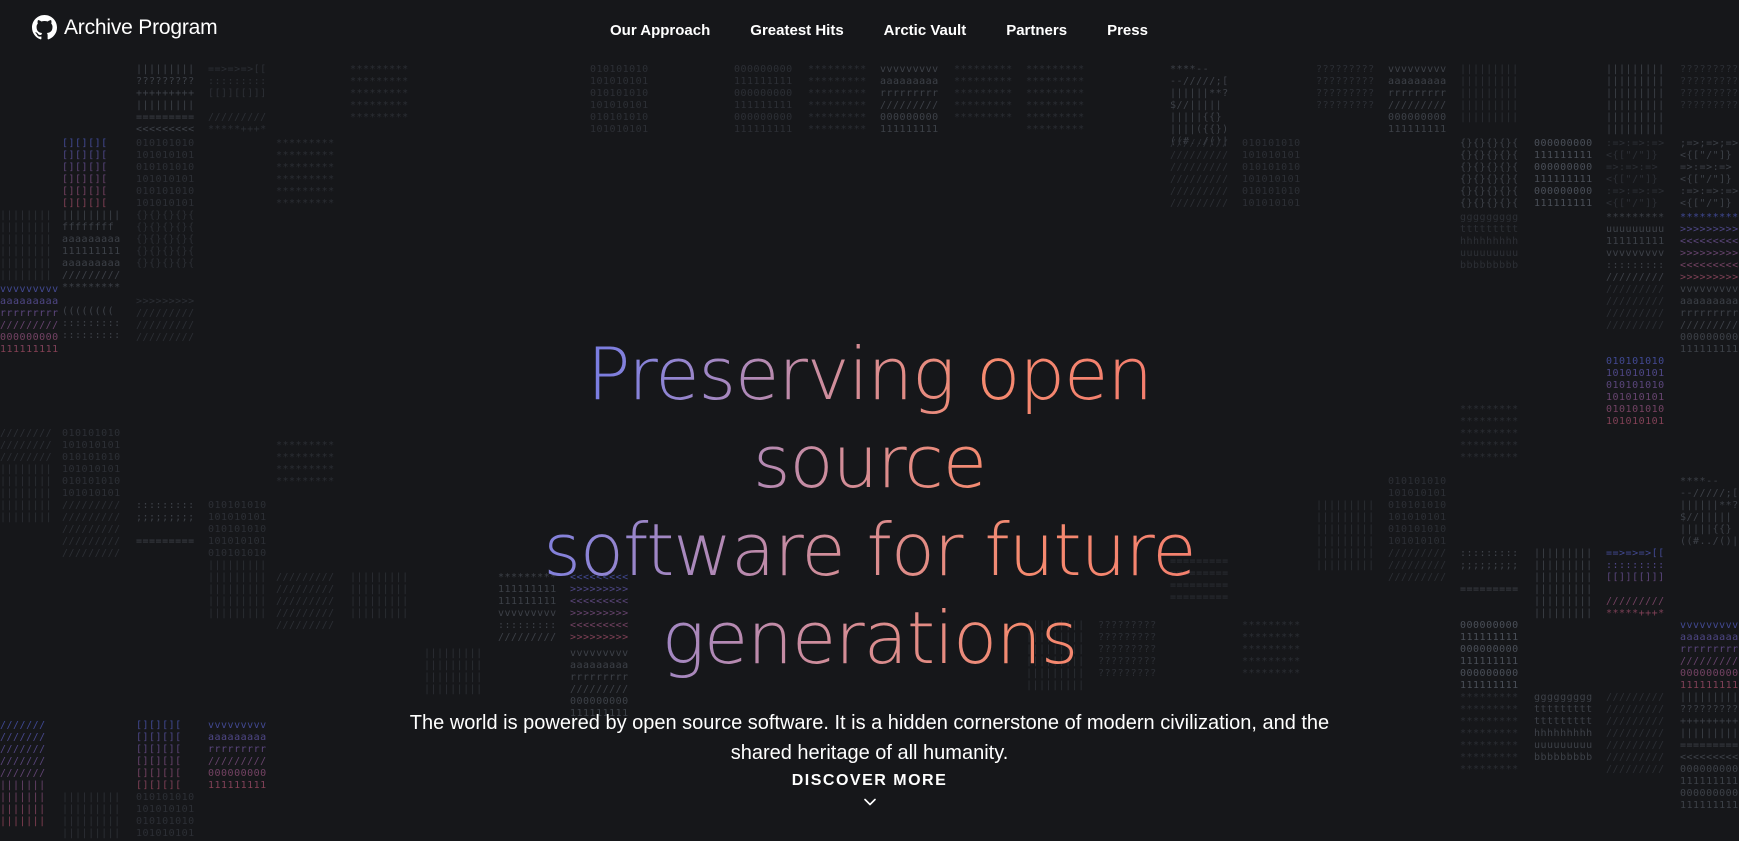 The width and height of the screenshot is (1739, 841). I want to click on nav-link-arctic-vault: Arctic Vault, so click(925, 30).